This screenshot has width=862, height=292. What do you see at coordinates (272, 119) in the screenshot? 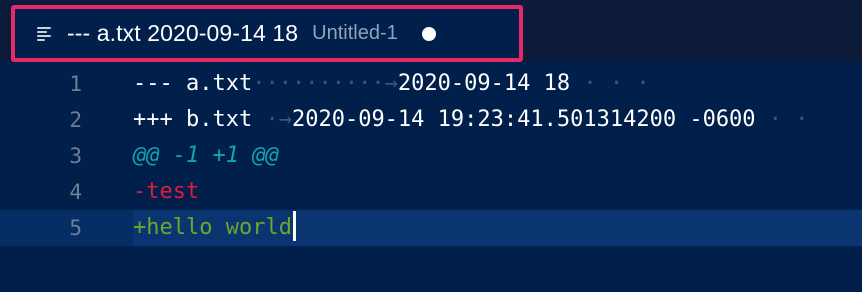
I see `whitespace-marker: ·→` at bounding box center [272, 119].